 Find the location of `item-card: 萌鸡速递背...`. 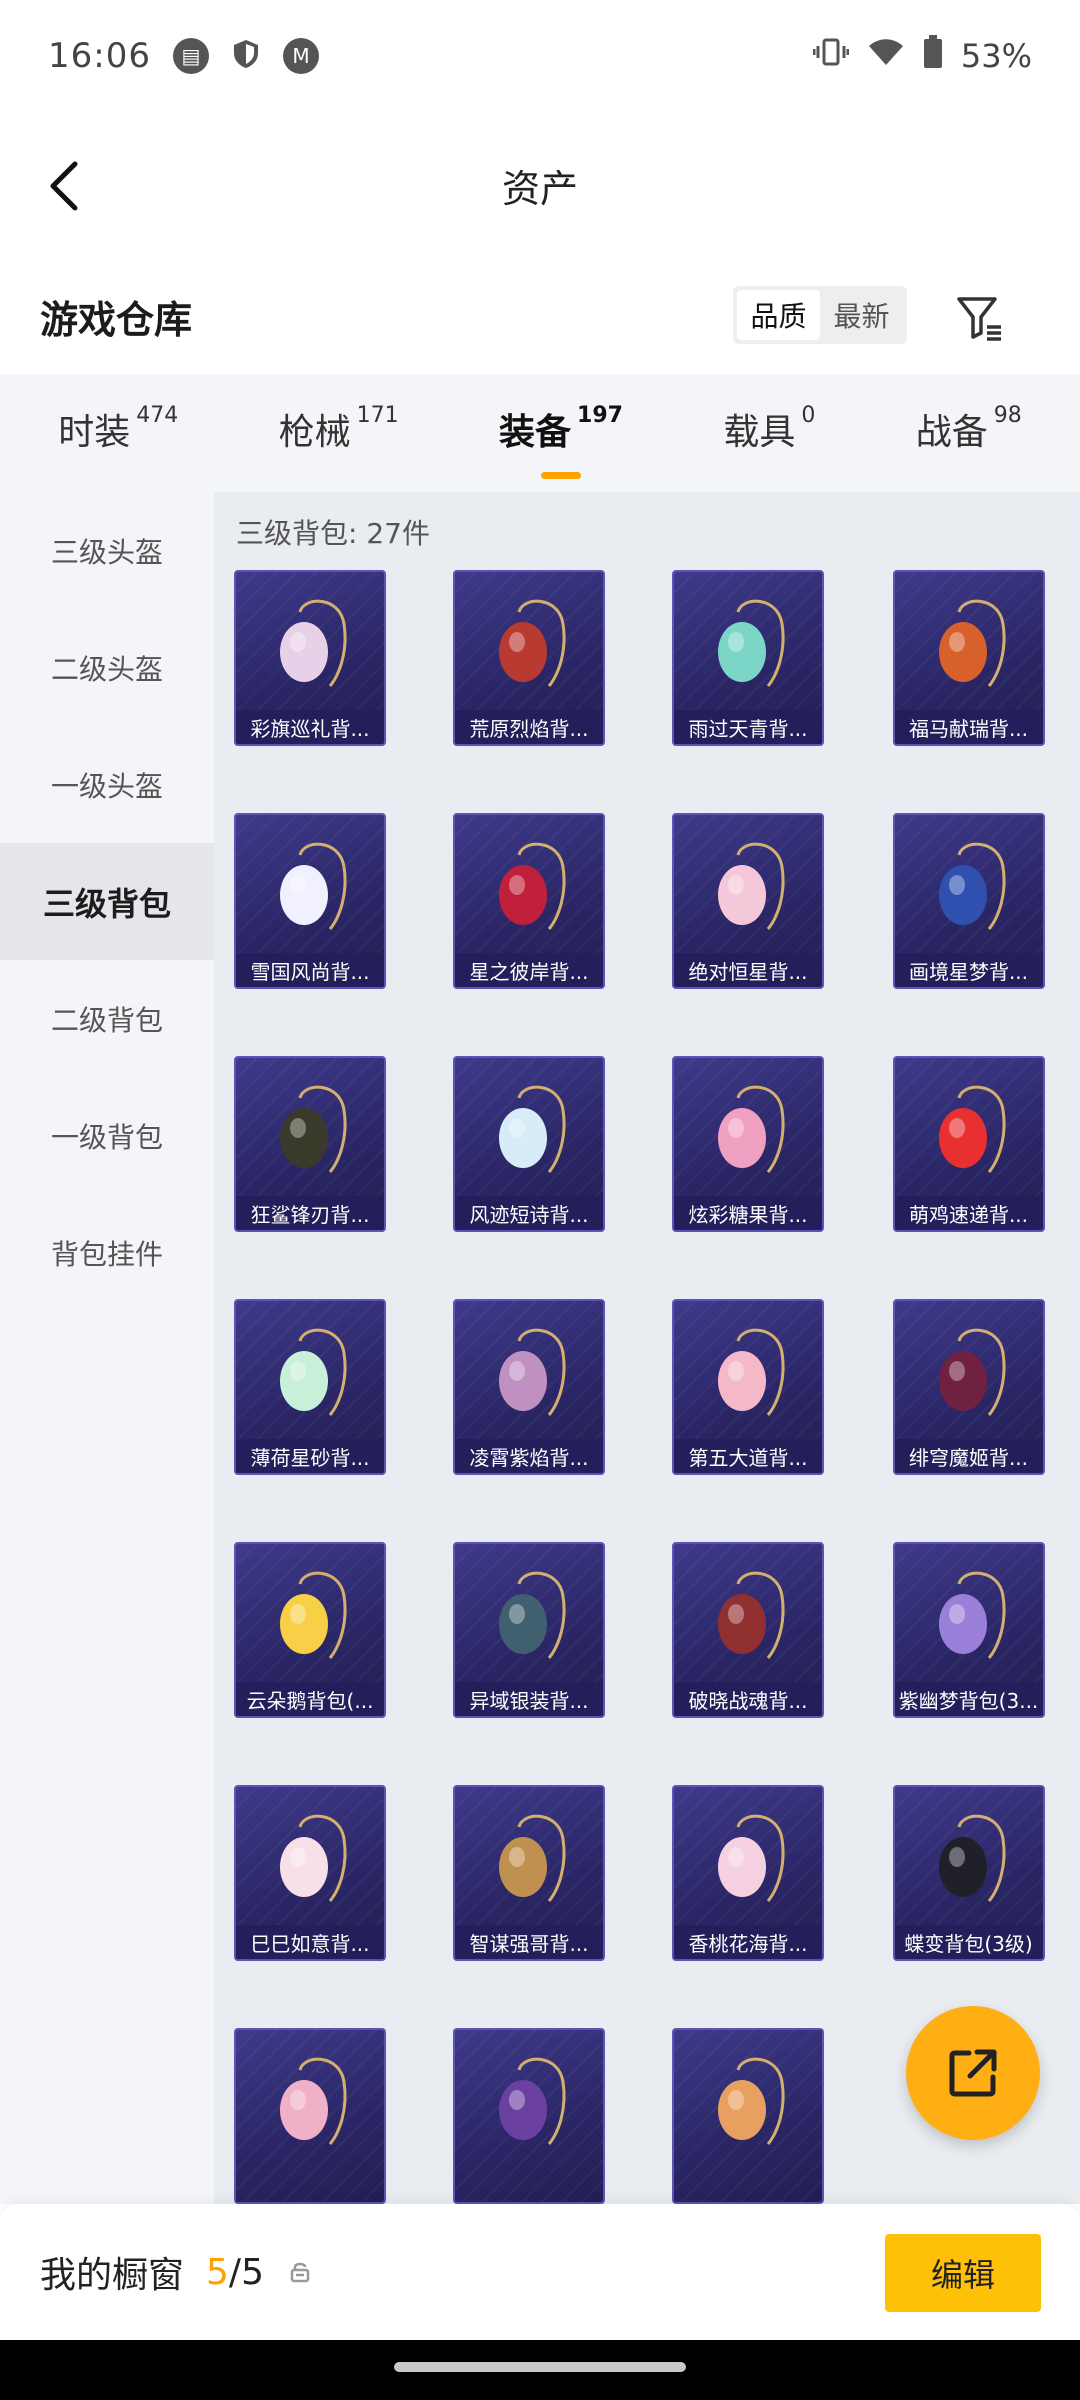

item-card: 萌鸡速递背... is located at coordinates (968, 1144).